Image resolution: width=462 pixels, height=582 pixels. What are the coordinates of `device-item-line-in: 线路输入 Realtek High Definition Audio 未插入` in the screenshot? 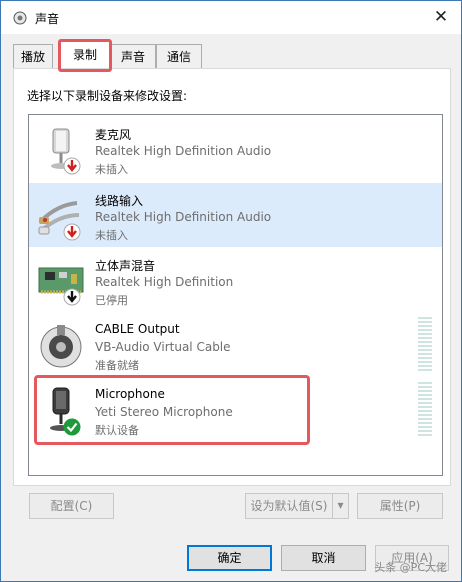 It's located at (235, 215).